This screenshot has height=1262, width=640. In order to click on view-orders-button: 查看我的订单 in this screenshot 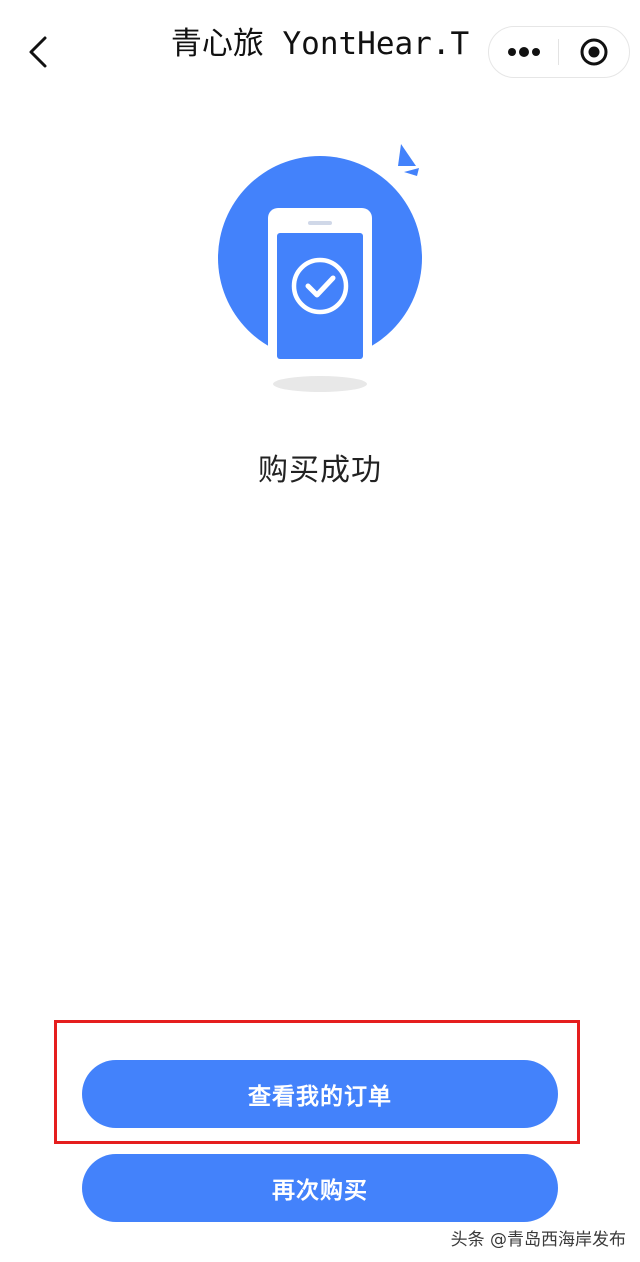, I will do `click(320, 1094)`.